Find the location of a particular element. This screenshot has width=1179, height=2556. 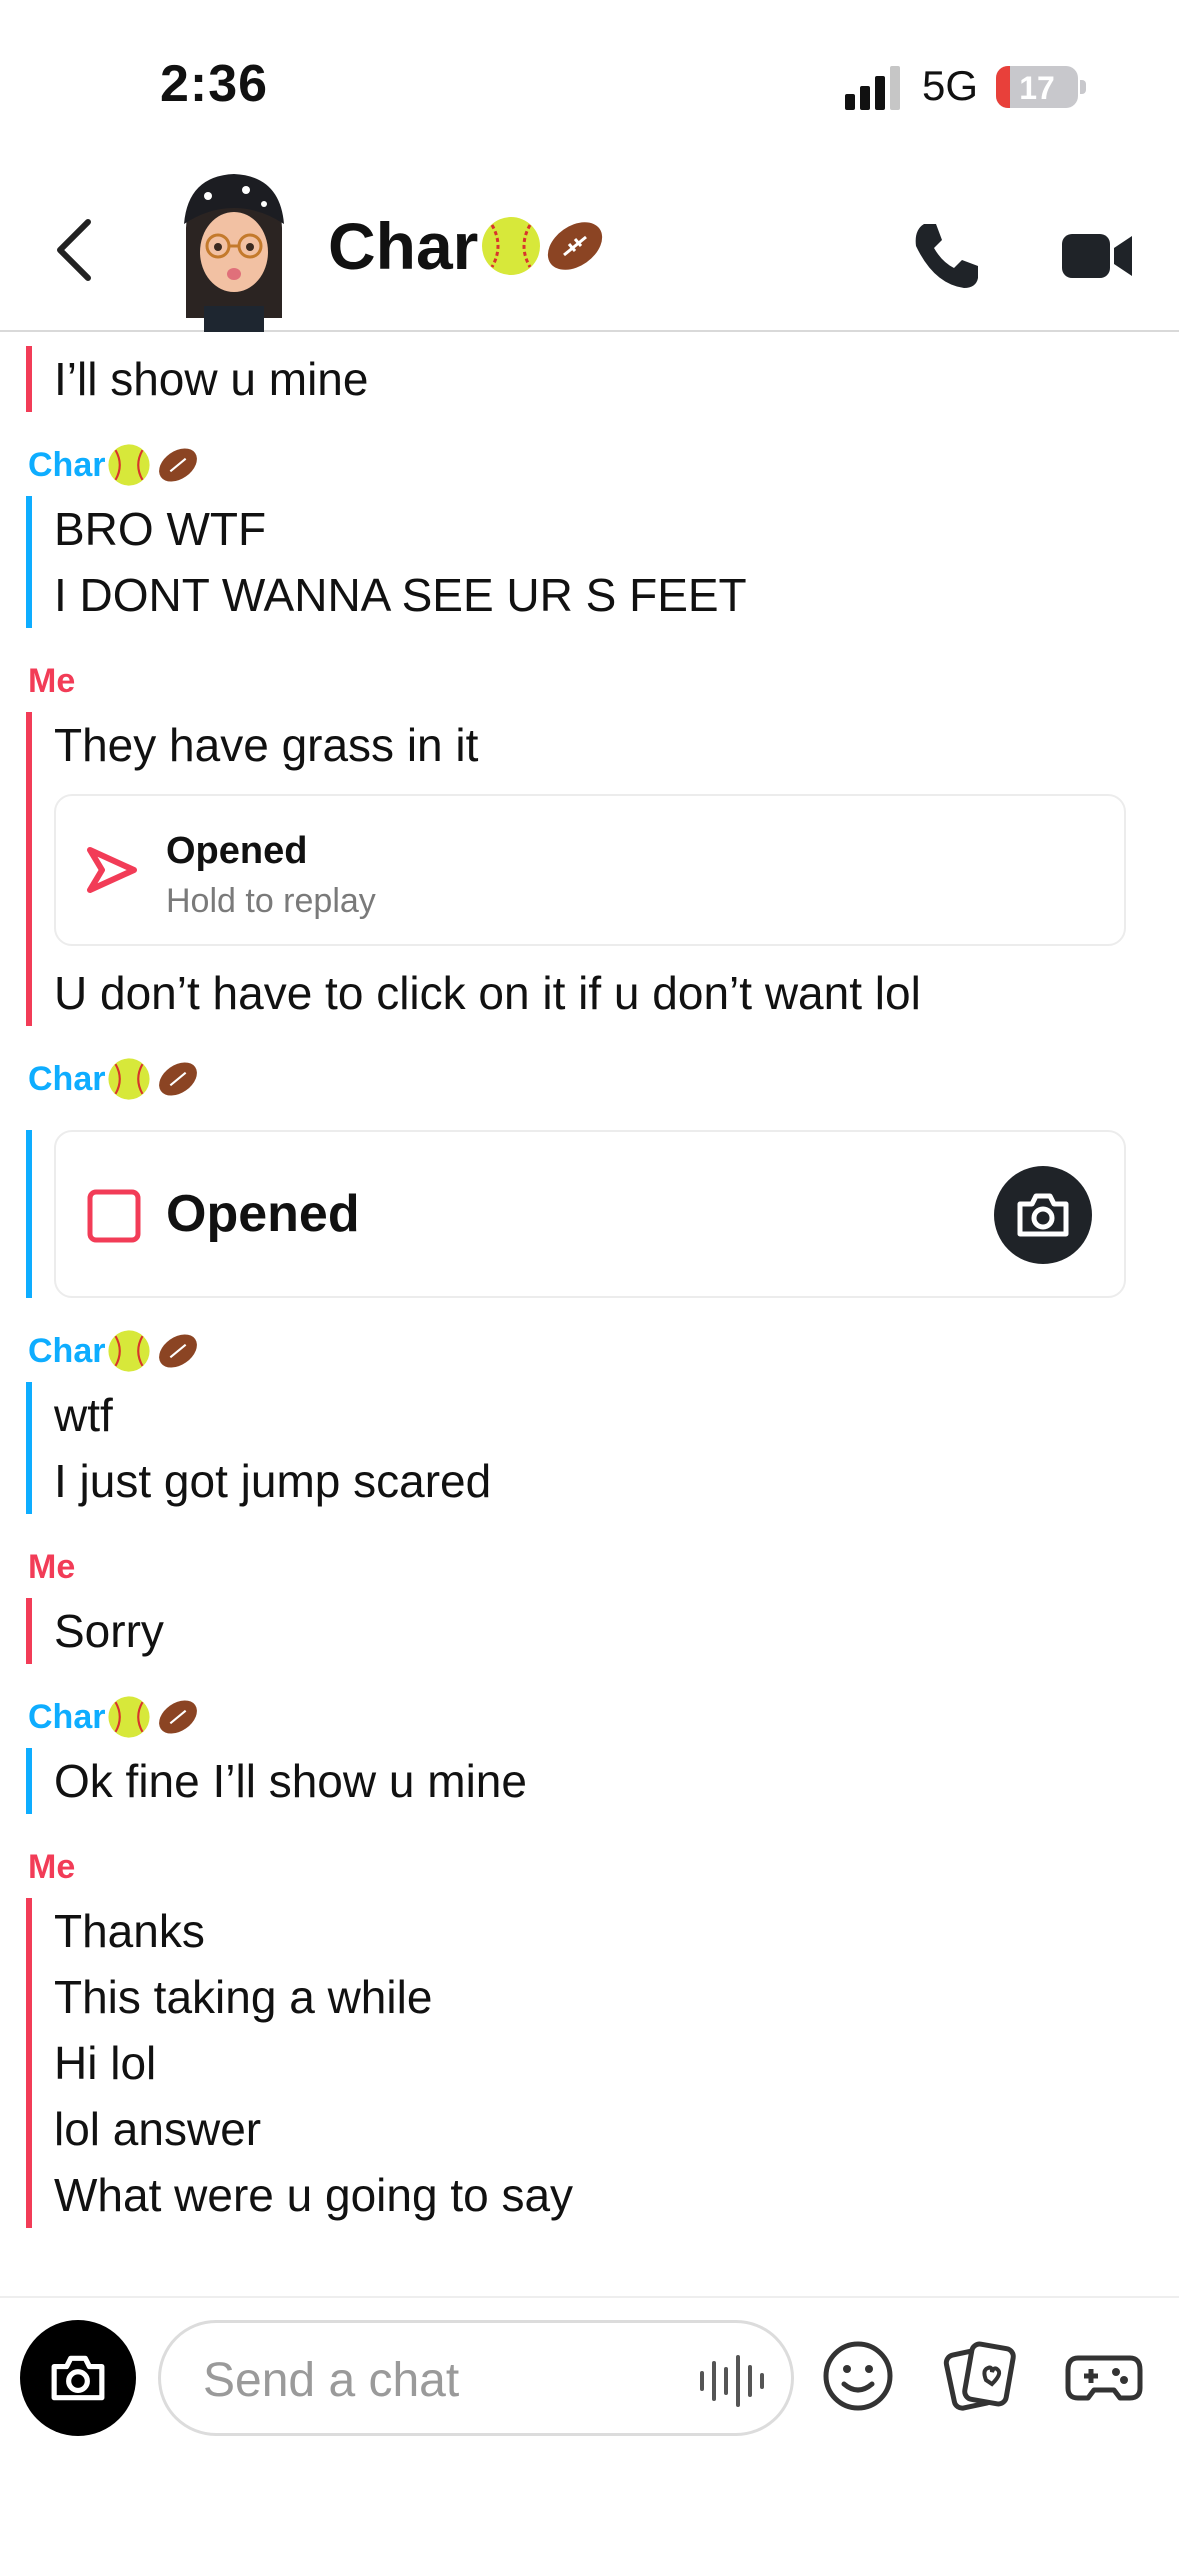

composer-bar: Send a chat is located at coordinates (589, 2426).